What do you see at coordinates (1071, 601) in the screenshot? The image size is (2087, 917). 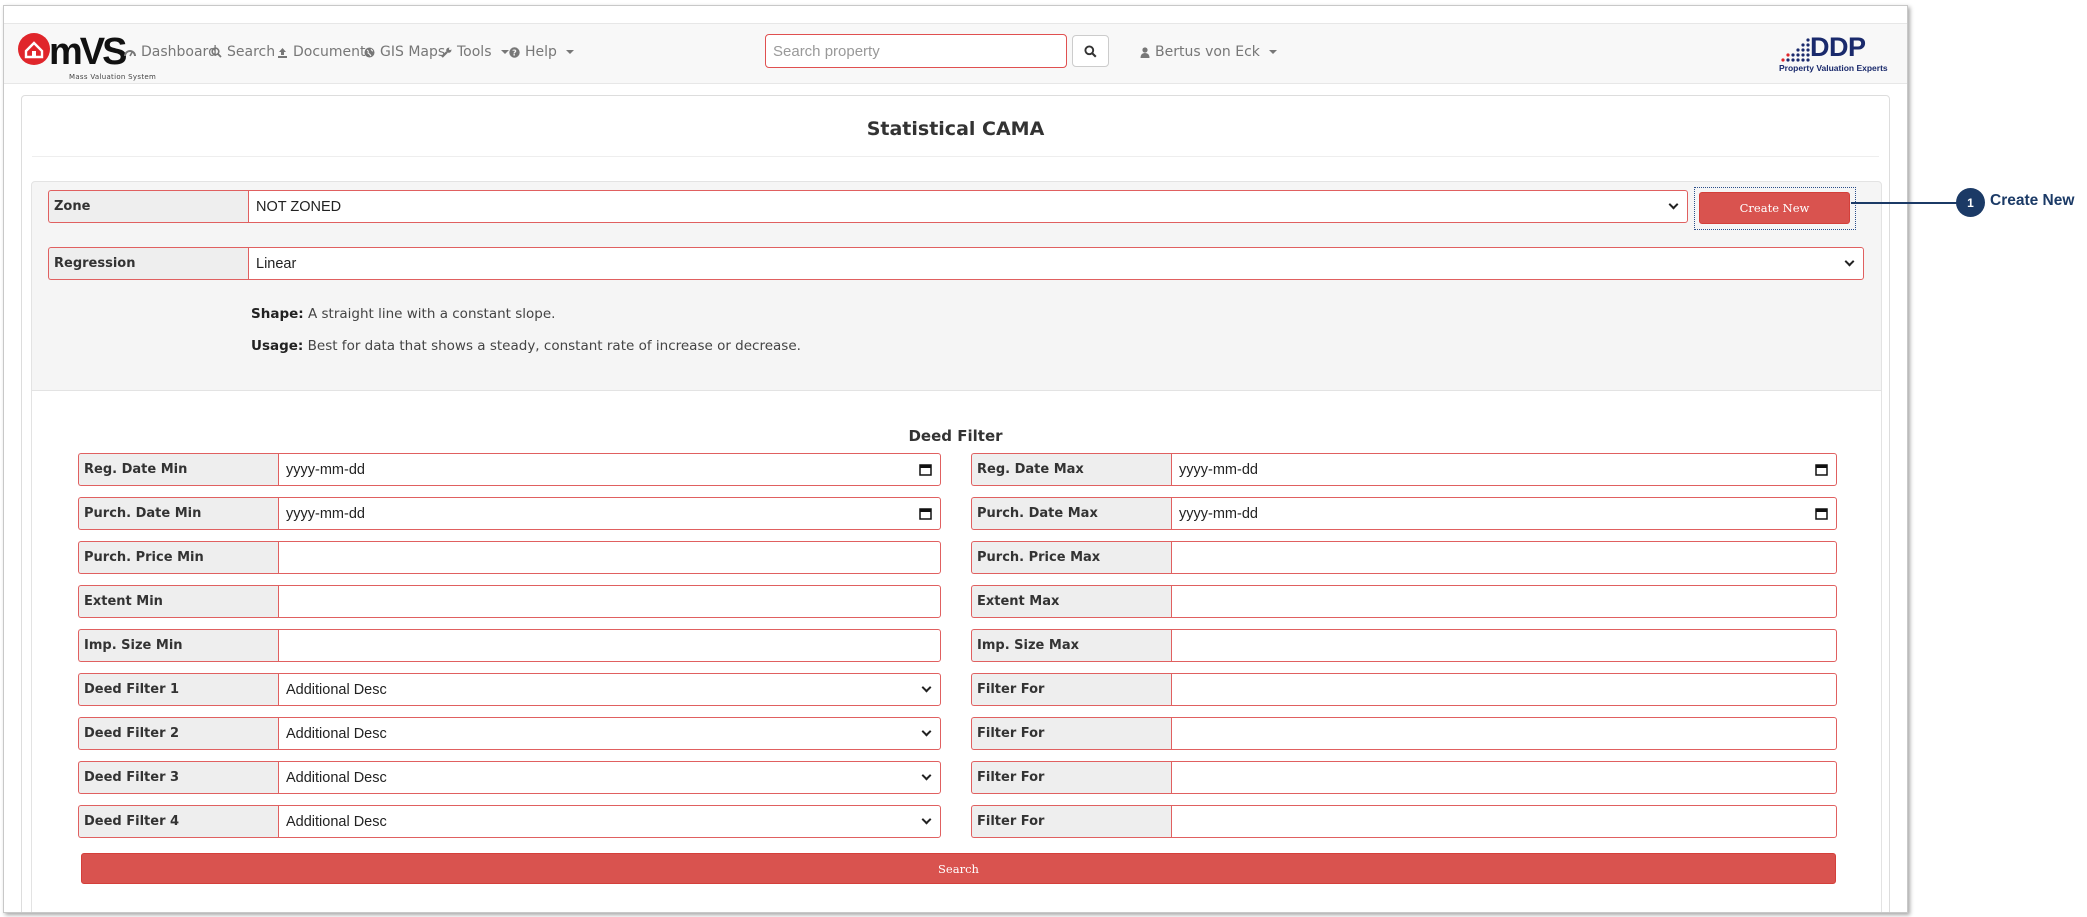 I see `deed-filter-label: Extent Max` at bounding box center [1071, 601].